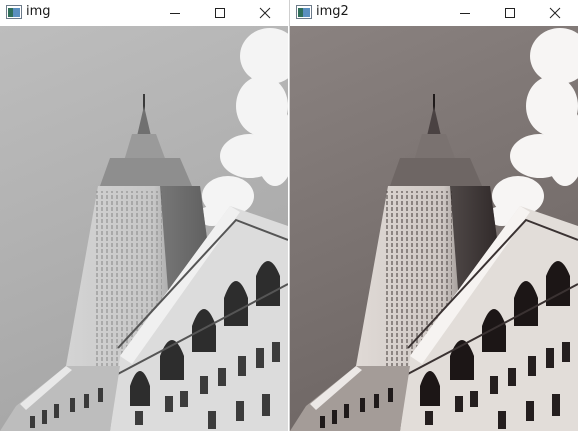  What do you see at coordinates (332, 11) in the screenshot?
I see `window-title: img2` at bounding box center [332, 11].